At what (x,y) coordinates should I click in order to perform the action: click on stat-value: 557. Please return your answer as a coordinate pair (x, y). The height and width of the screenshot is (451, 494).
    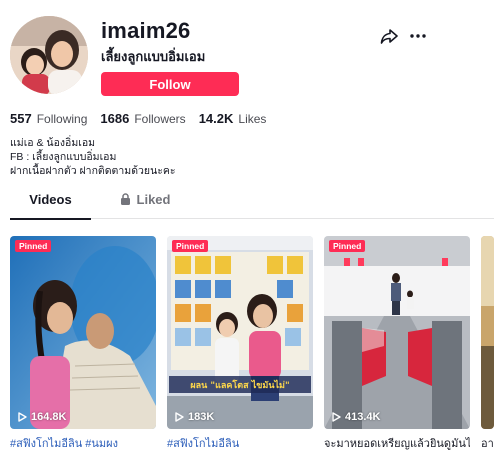
    Looking at the image, I should click on (21, 118).